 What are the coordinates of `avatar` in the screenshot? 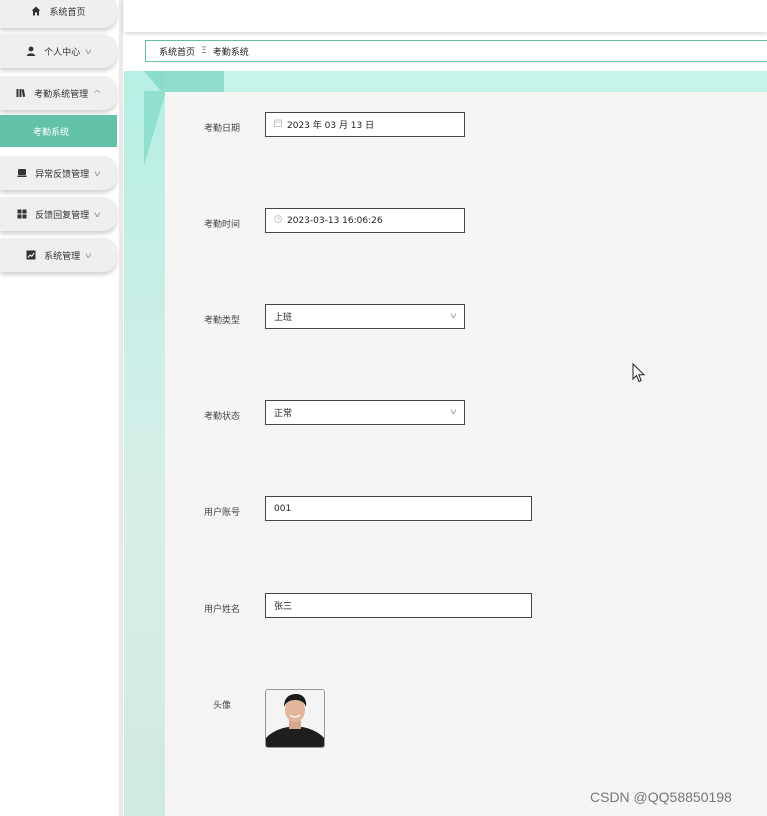 It's located at (295, 718).